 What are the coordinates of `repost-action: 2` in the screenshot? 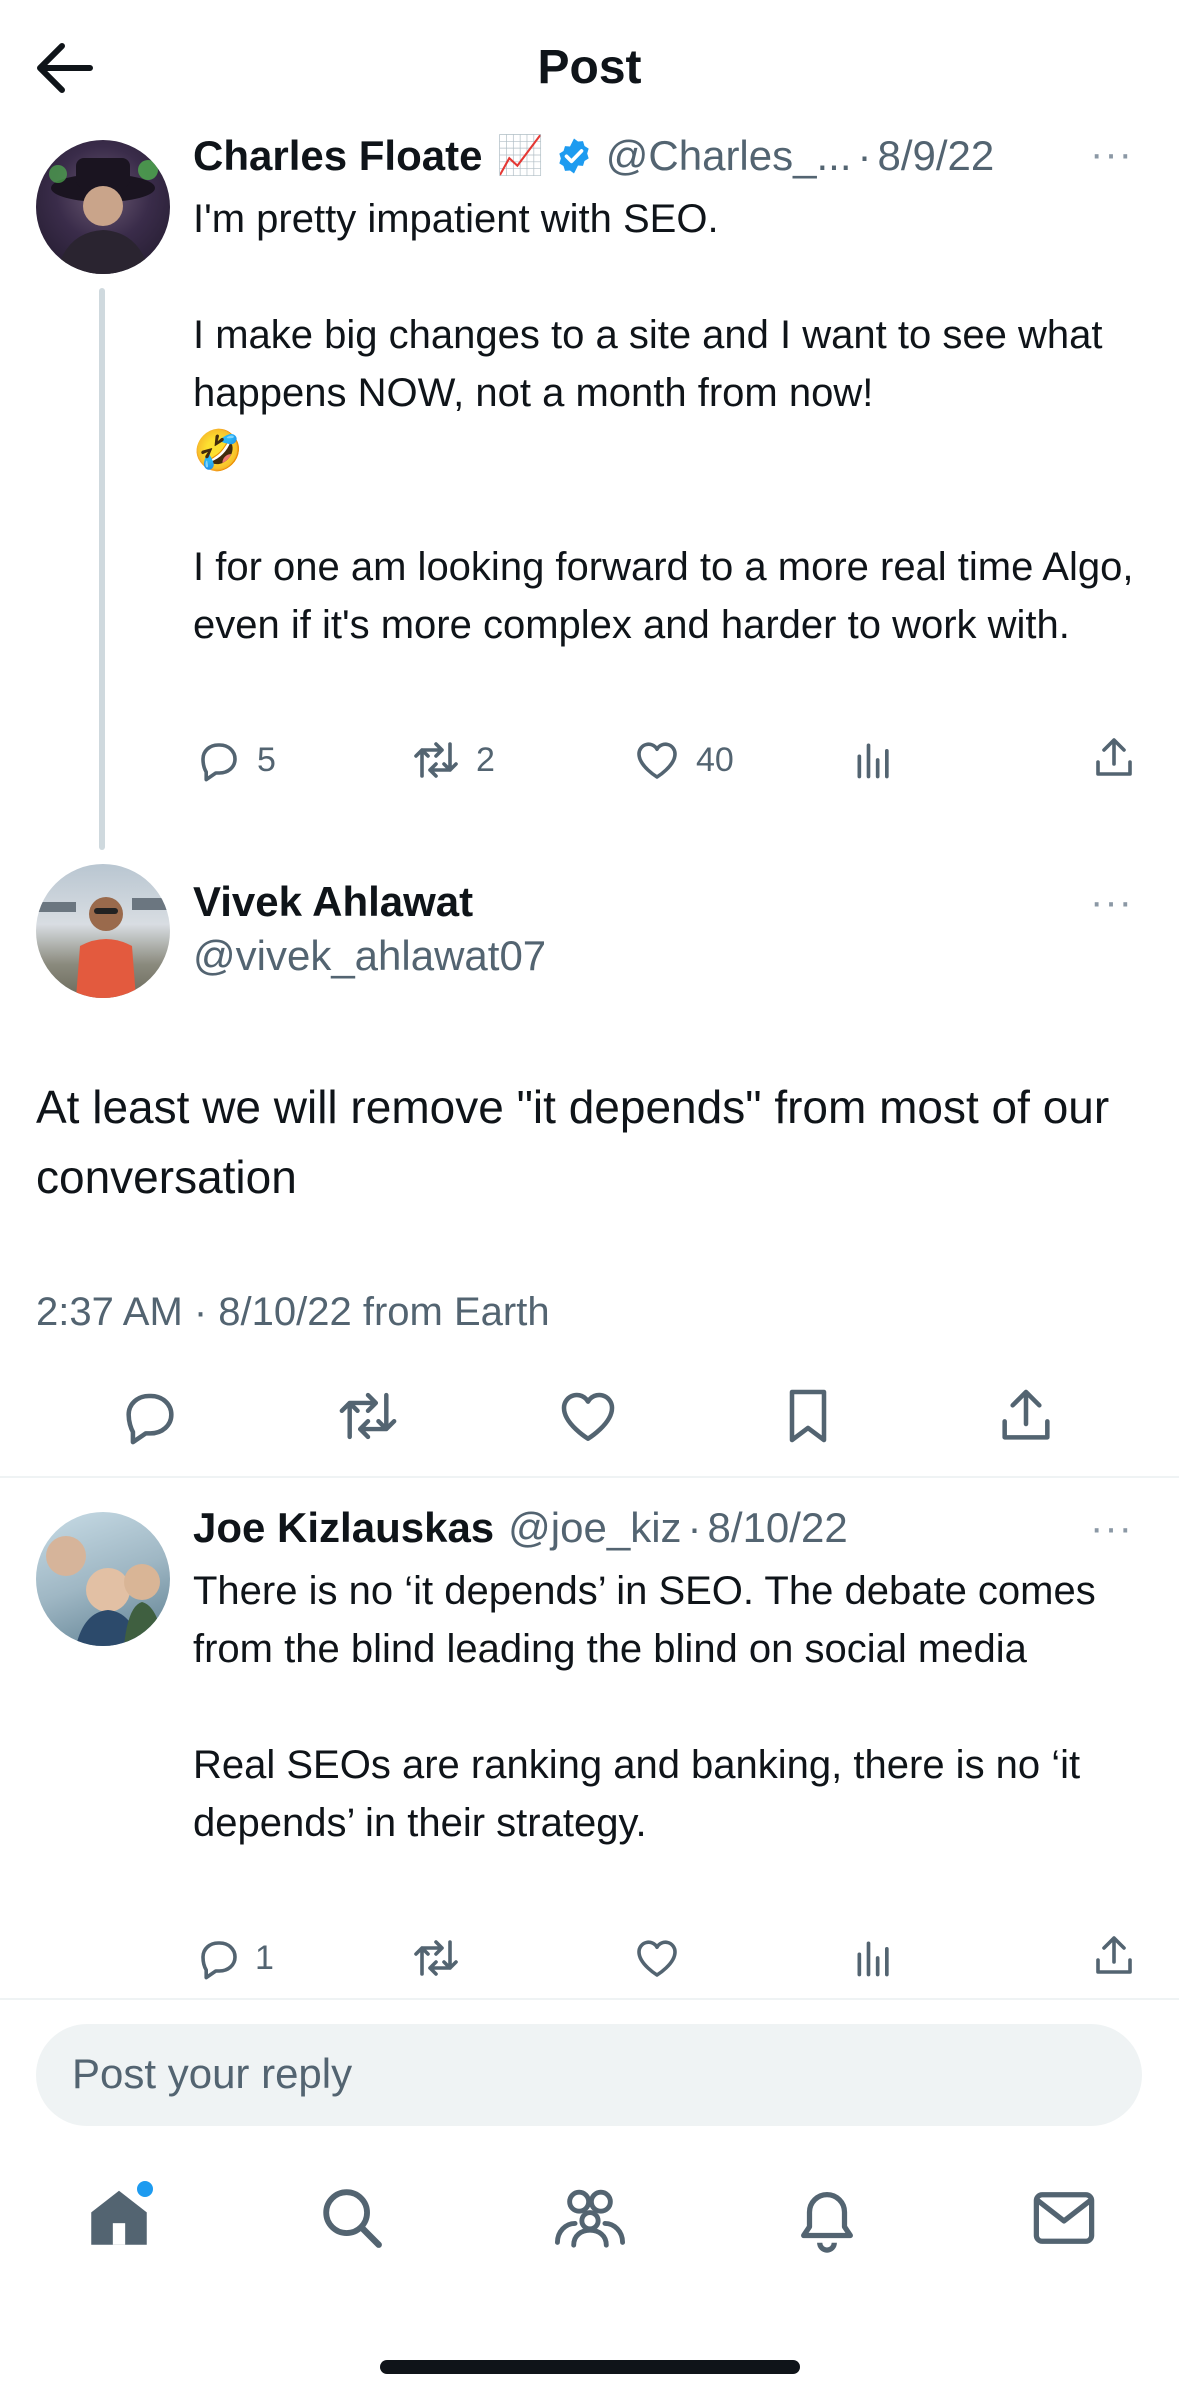 It's located at (452, 760).